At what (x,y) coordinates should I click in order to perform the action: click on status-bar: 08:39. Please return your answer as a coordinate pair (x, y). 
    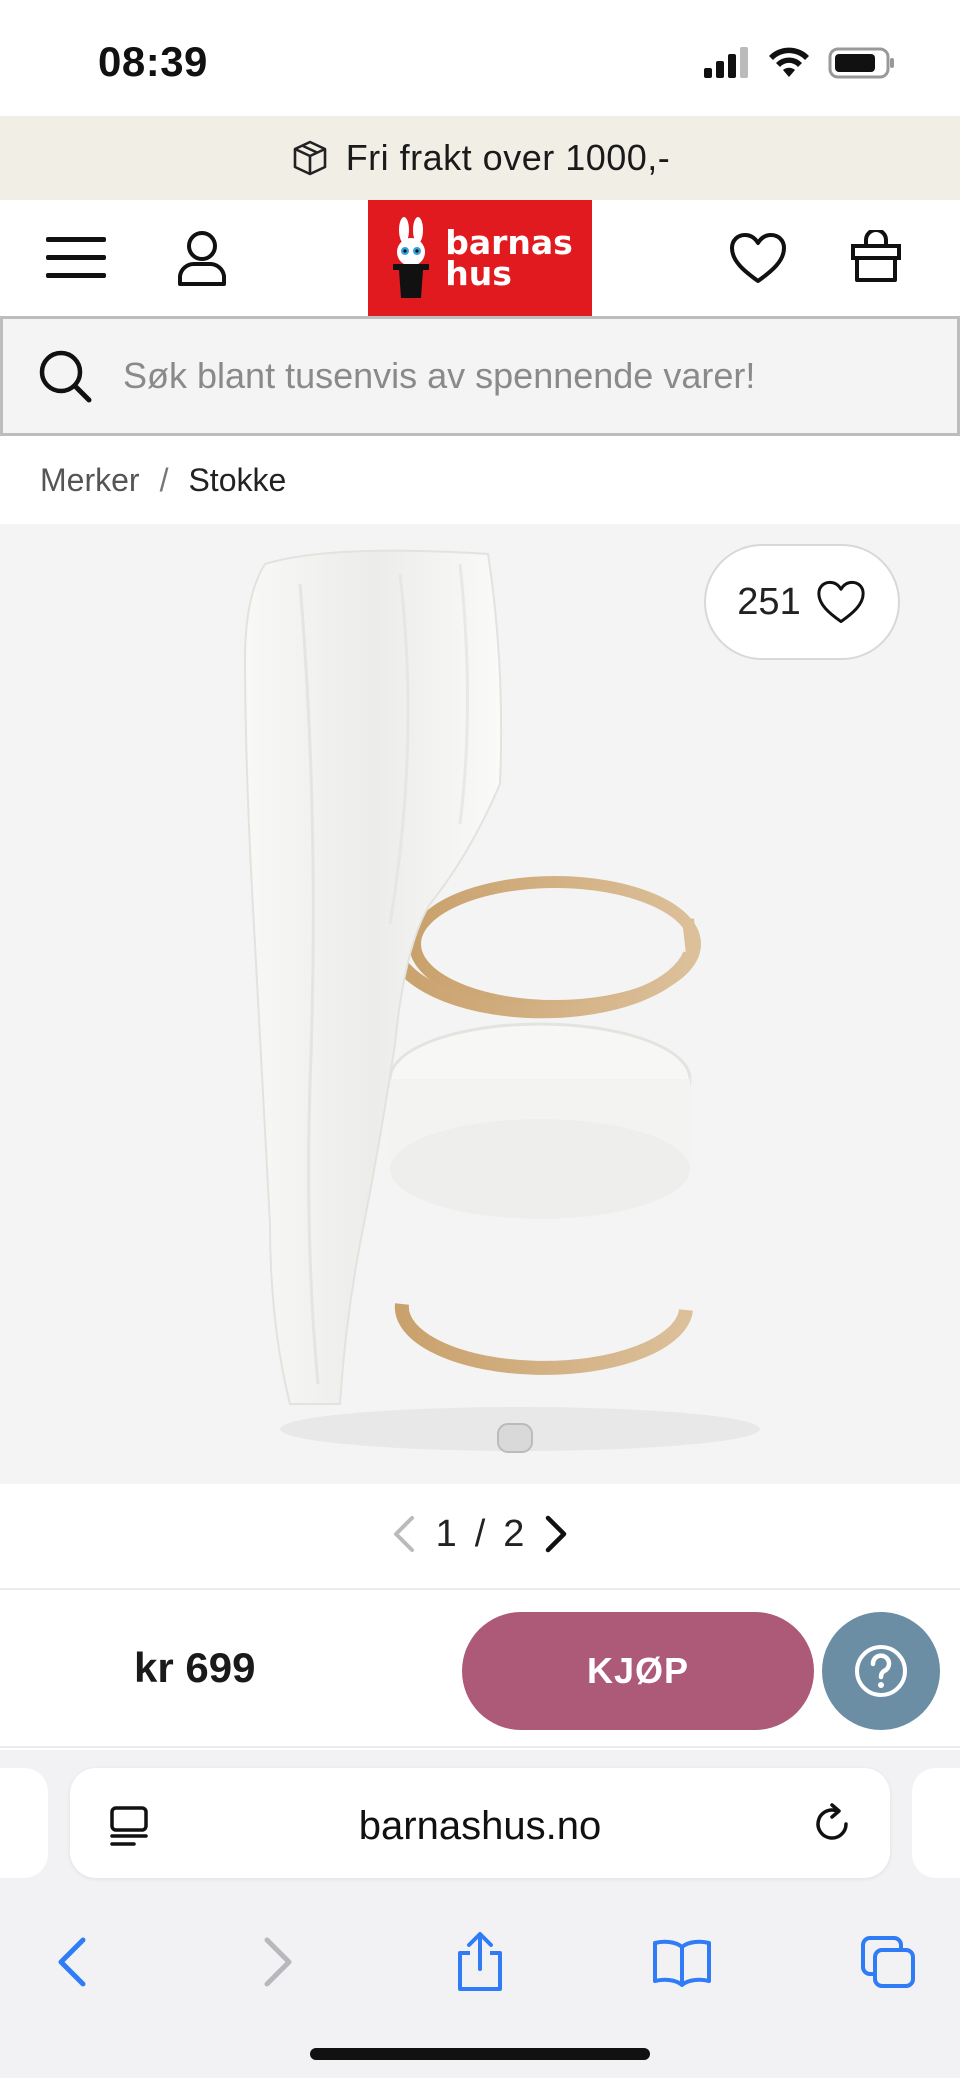
    Looking at the image, I should click on (480, 58).